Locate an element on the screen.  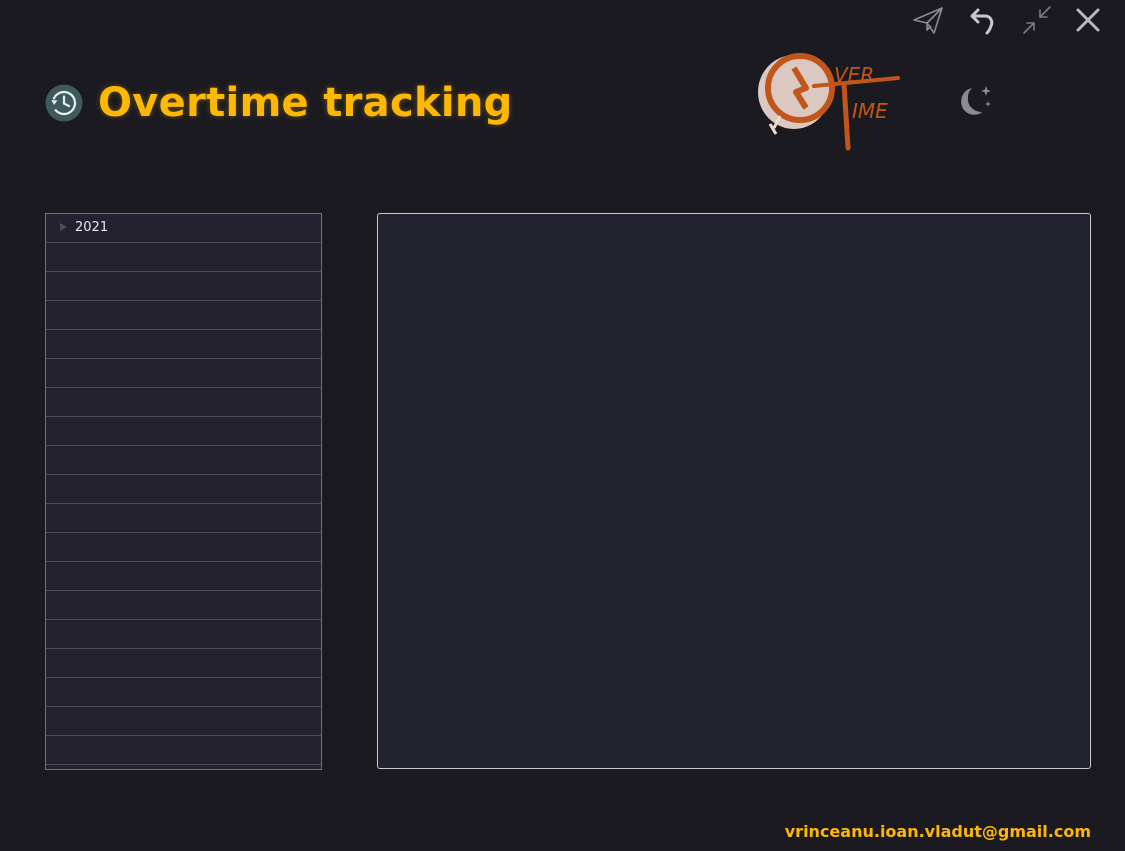
moon-stars-icon is located at coordinates (973, 102).